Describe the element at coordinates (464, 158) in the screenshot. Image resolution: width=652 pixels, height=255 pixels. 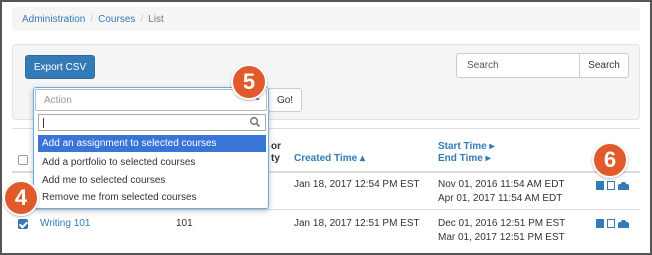
I see `end-time-header: End Time ▸` at that location.